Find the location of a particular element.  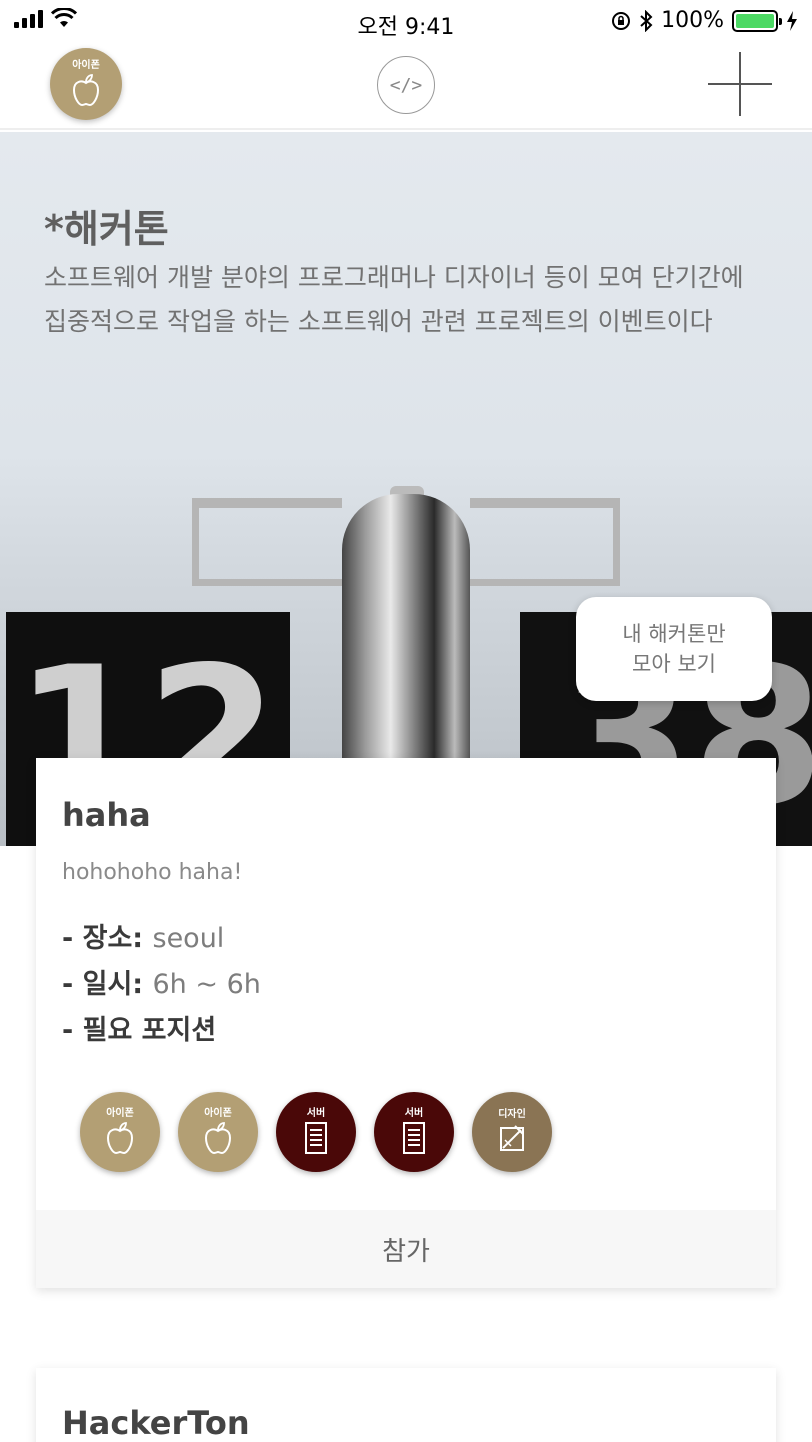

positions-label: - 필요 포지션 is located at coordinates (139, 1030).